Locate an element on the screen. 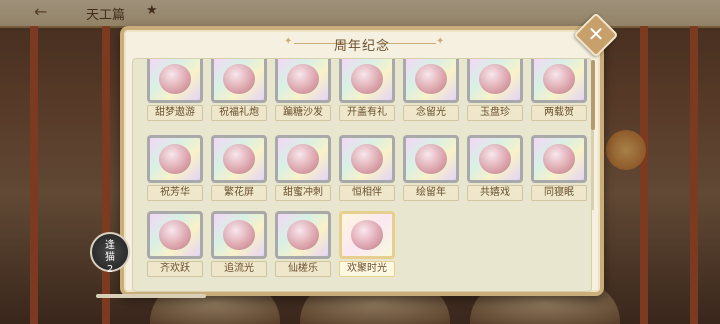 The image size is (720, 324). item-card: 欢聚时光 is located at coordinates (367, 244).